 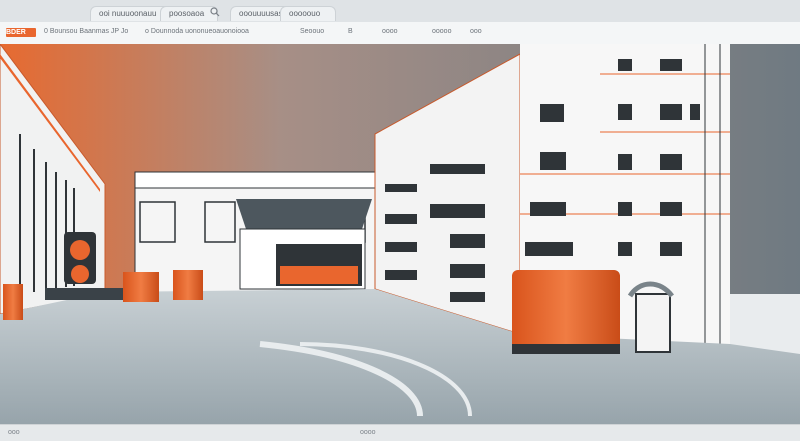 I want to click on status-center: oooo, so click(x=368, y=432).